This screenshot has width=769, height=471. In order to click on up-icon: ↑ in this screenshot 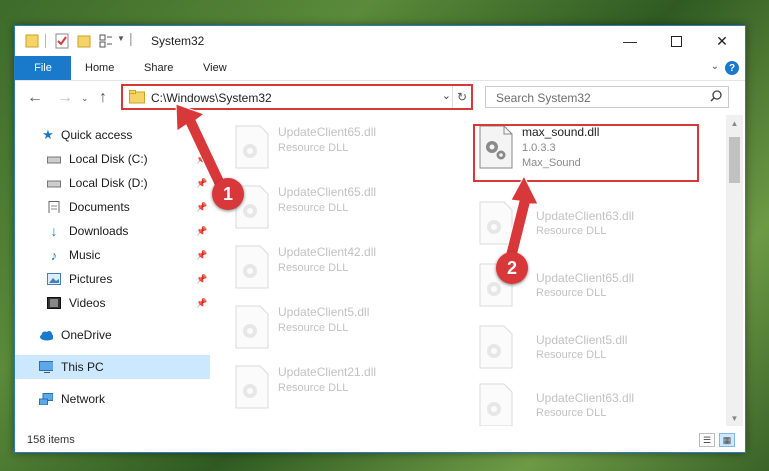, I will do `click(103, 98)`.